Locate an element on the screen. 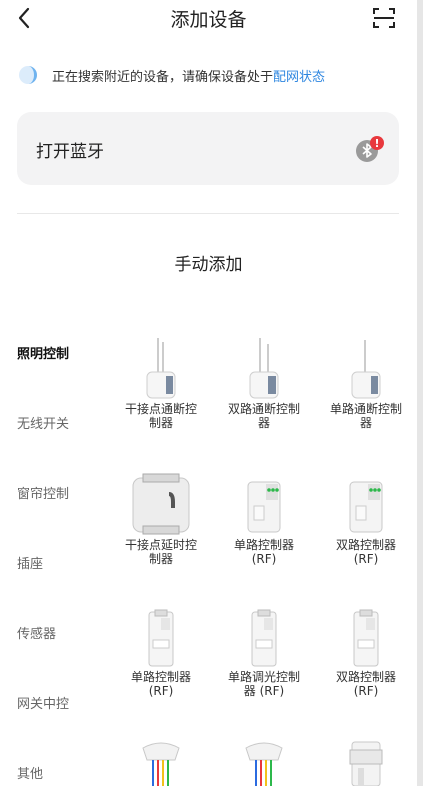 This screenshot has width=423, height=786. device-card: 单路调光控制器 (RF) is located at coordinates (264, 648).